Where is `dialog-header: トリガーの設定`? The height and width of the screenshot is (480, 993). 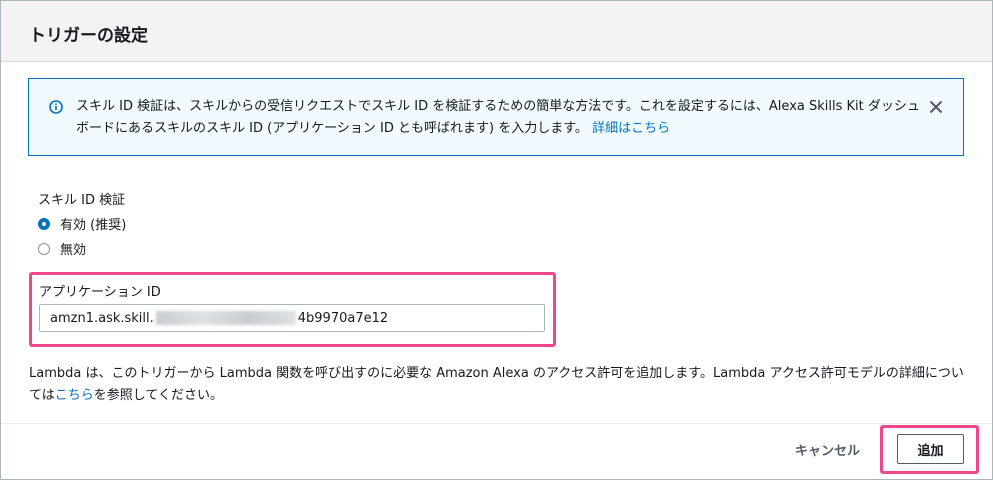
dialog-header: トリガーの設定 is located at coordinates (496, 31).